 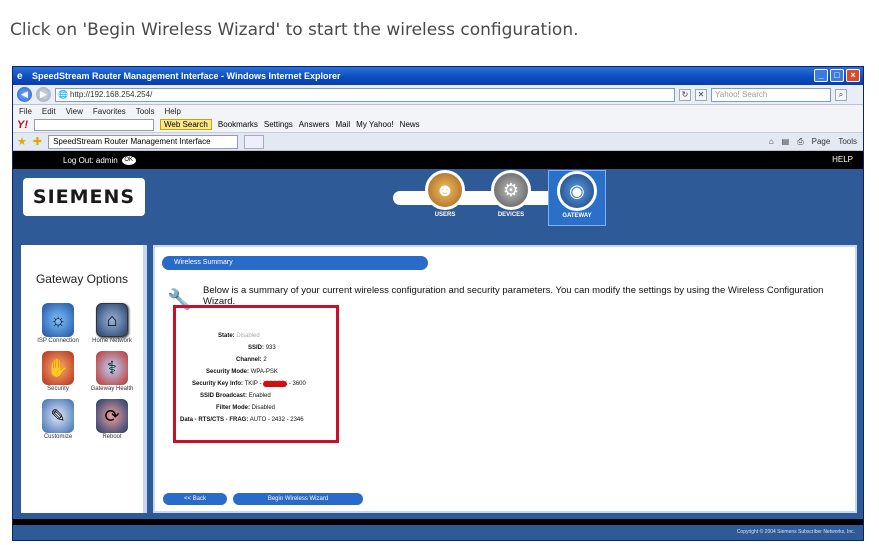 I want to click on nav-tab-users: ☻ USERS, so click(x=445, y=198).